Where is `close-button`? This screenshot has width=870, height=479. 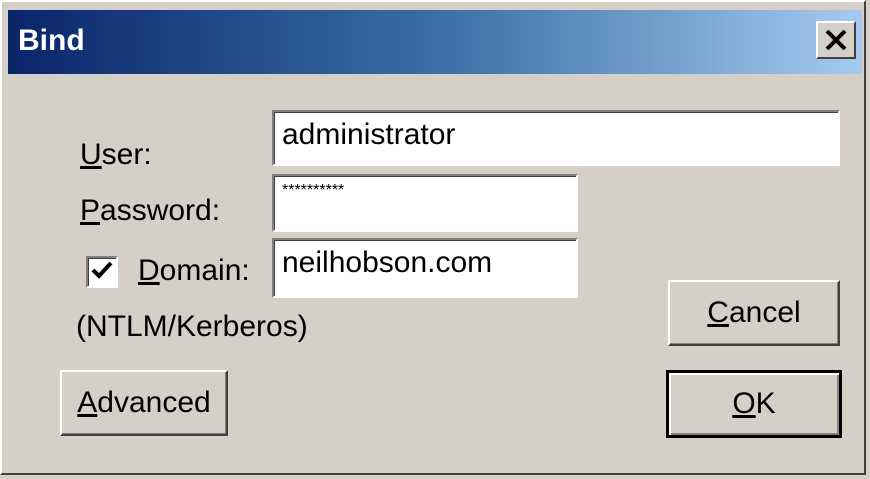
close-button is located at coordinates (836, 40).